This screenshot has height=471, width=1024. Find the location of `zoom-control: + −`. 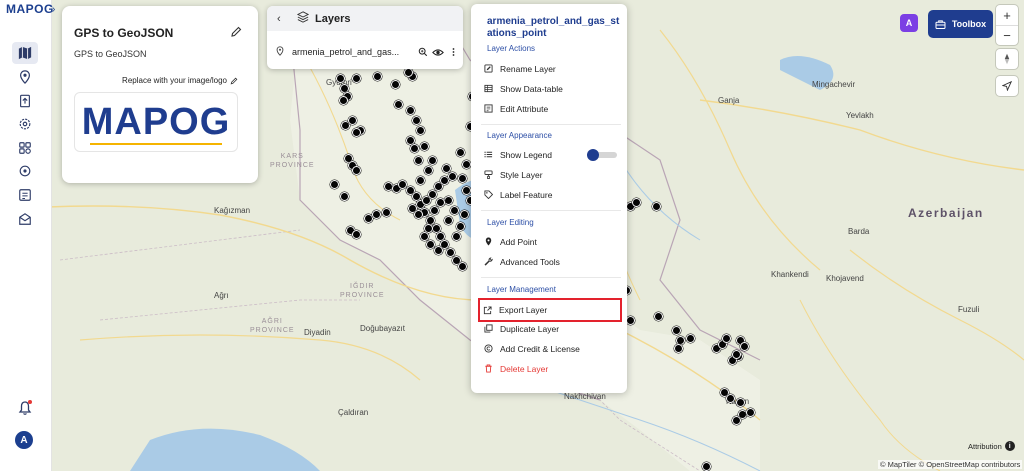

zoom-control: + − is located at coordinates (1007, 25).